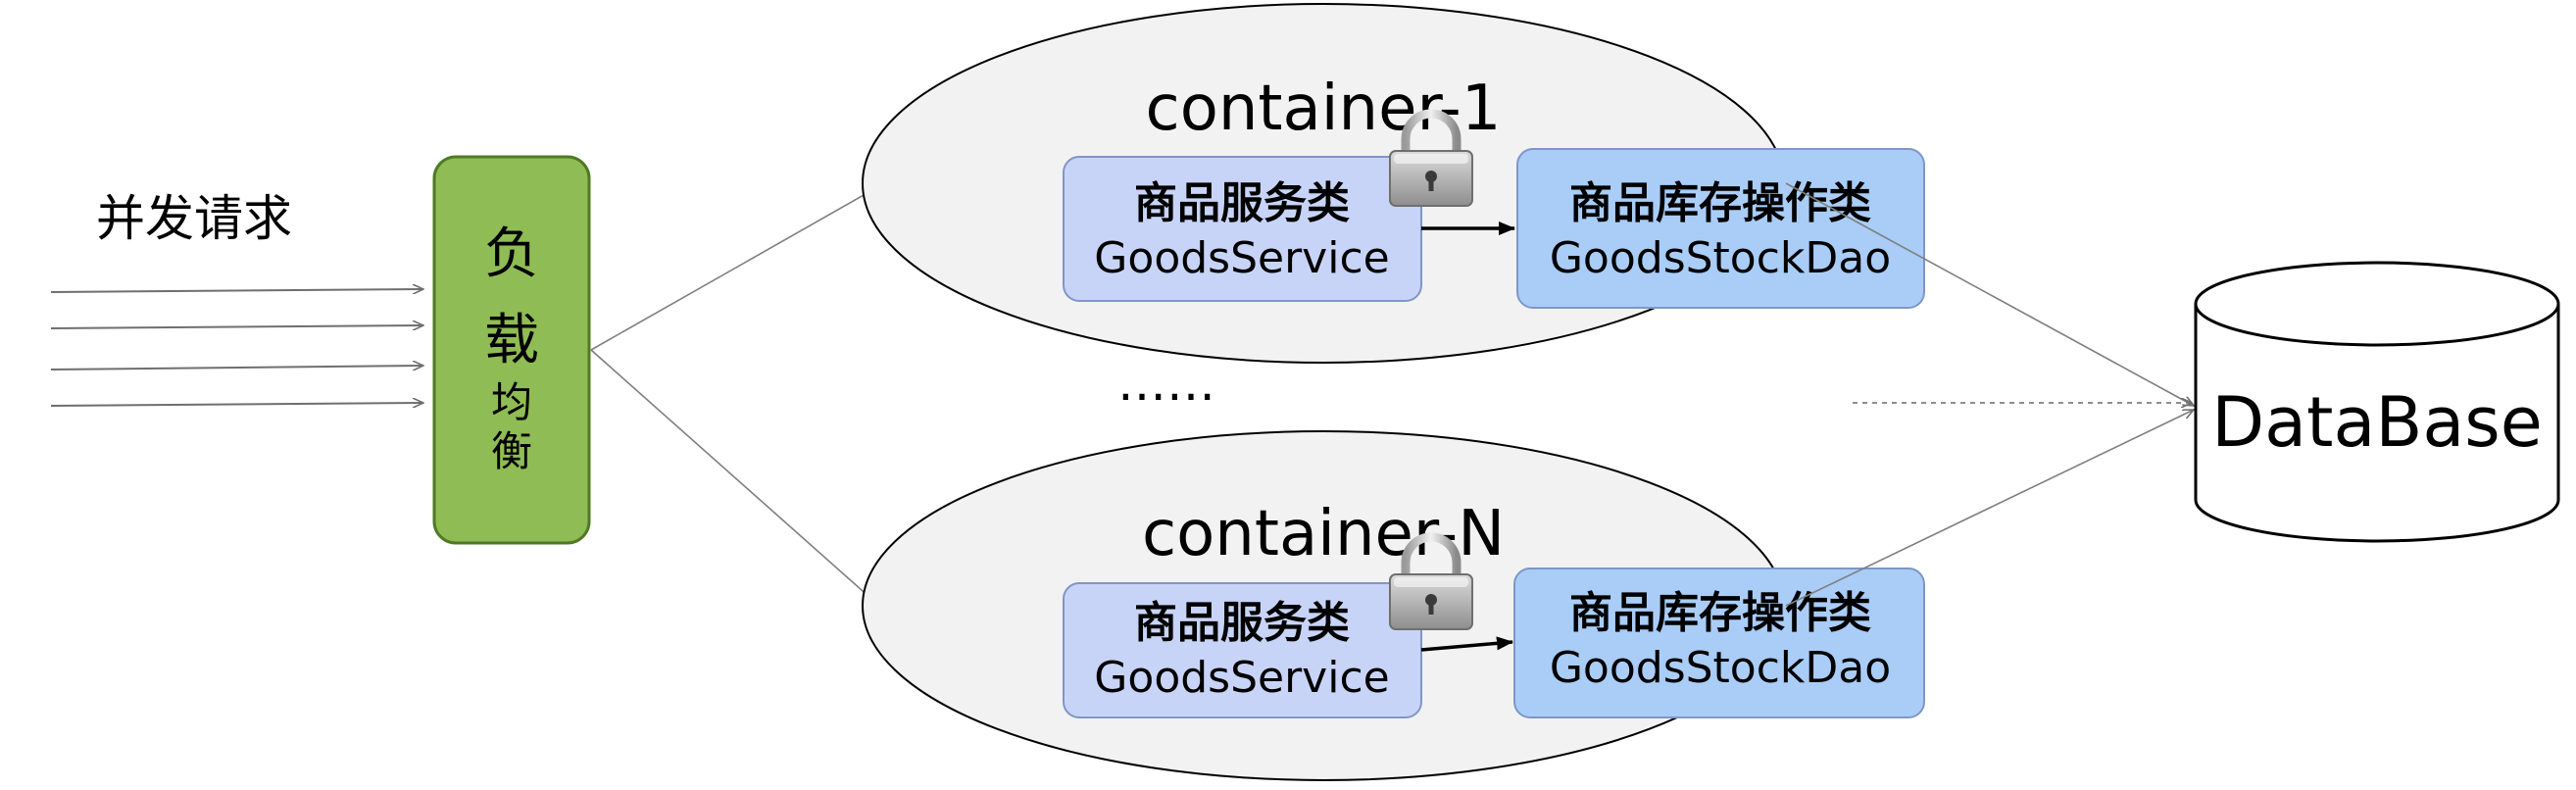 The image size is (2576, 790). What do you see at coordinates (511, 254) in the screenshot?
I see `load-balancer-char: 负` at bounding box center [511, 254].